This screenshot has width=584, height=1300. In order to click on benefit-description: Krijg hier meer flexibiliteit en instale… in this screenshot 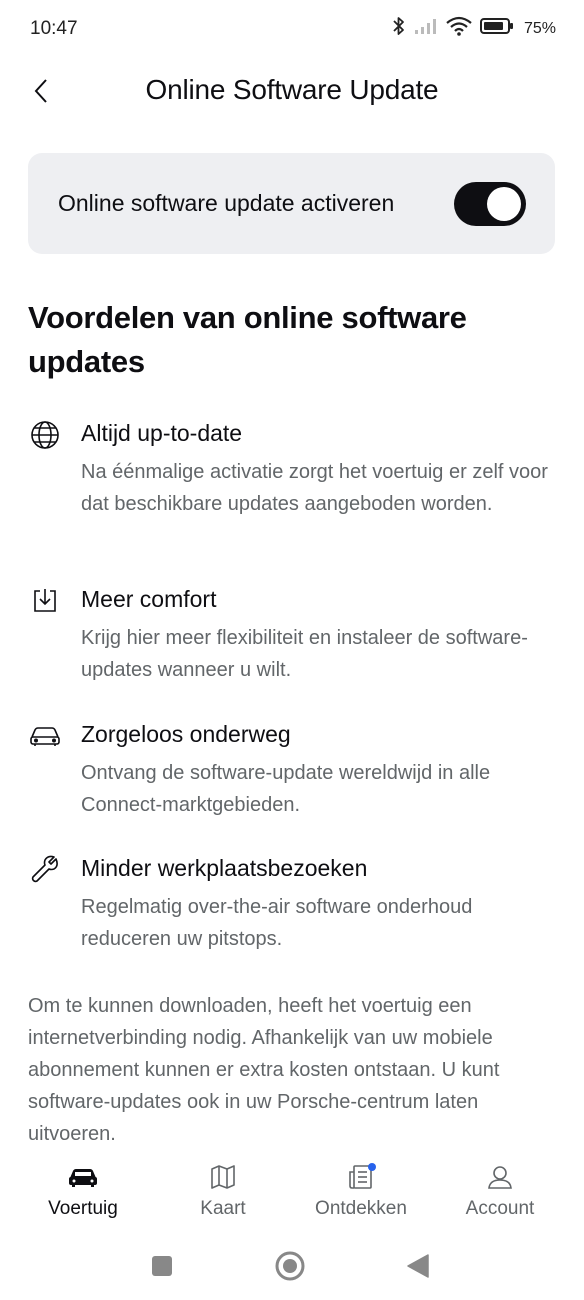, I will do `click(304, 654)`.